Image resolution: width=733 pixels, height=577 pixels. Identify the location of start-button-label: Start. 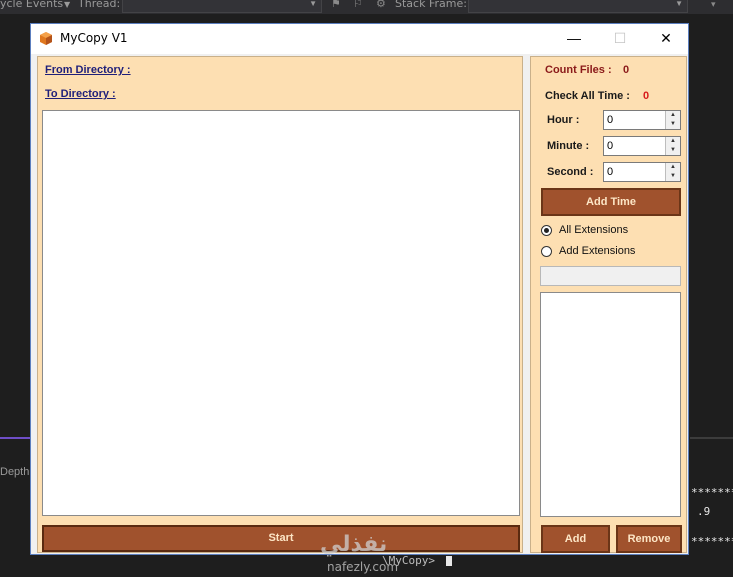
(281, 538).